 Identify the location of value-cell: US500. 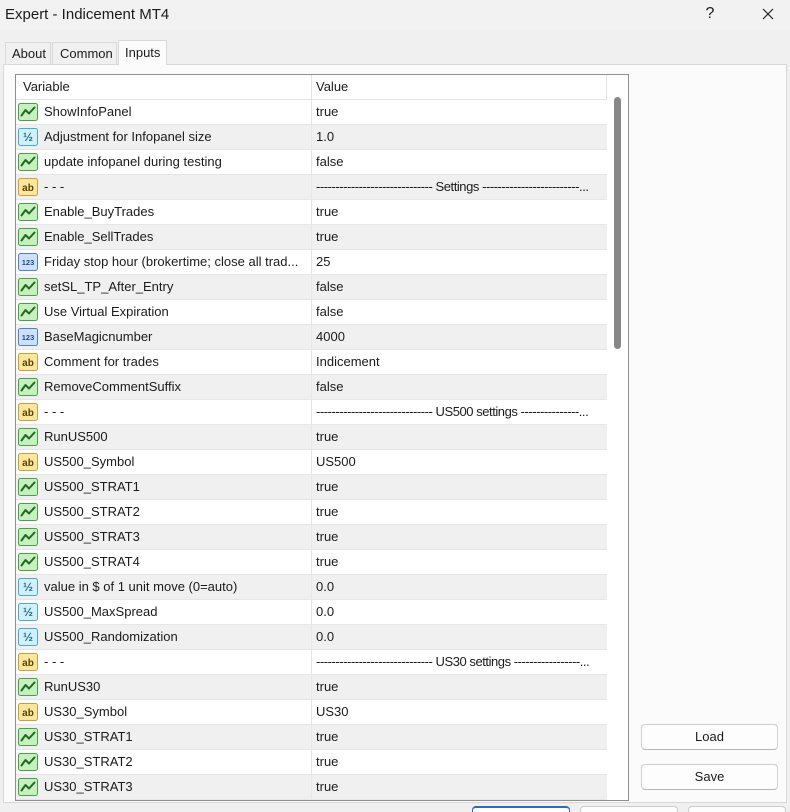
(459, 462).